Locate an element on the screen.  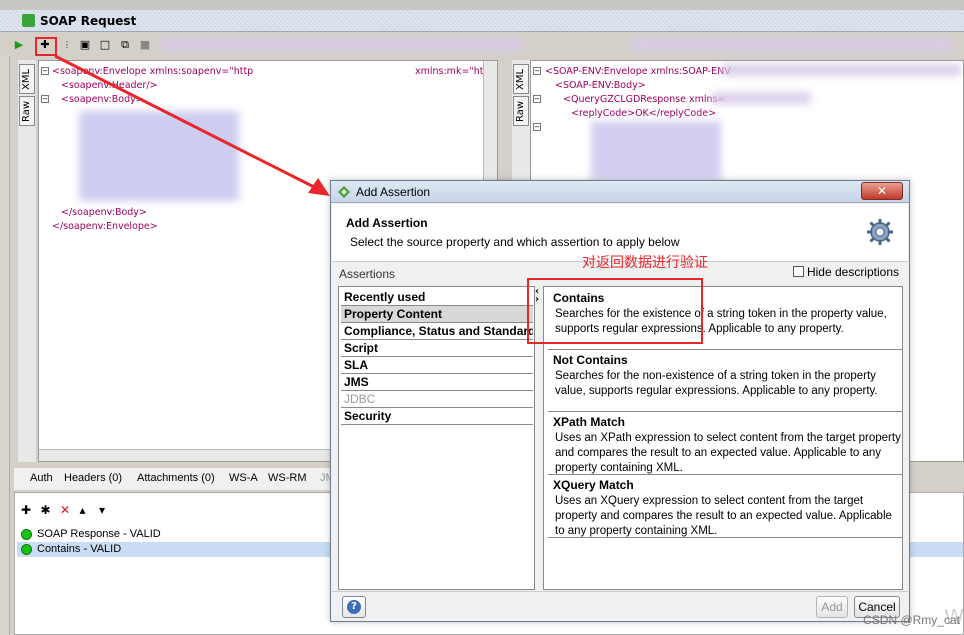
assertion-name: XQuery Match is located at coordinates (593, 485).